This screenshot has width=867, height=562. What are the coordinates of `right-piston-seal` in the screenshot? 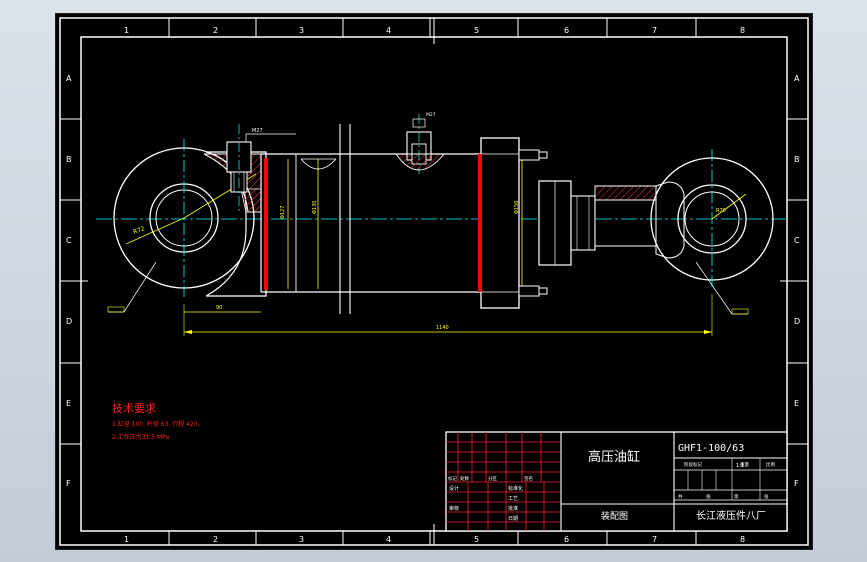 It's located at (480, 223).